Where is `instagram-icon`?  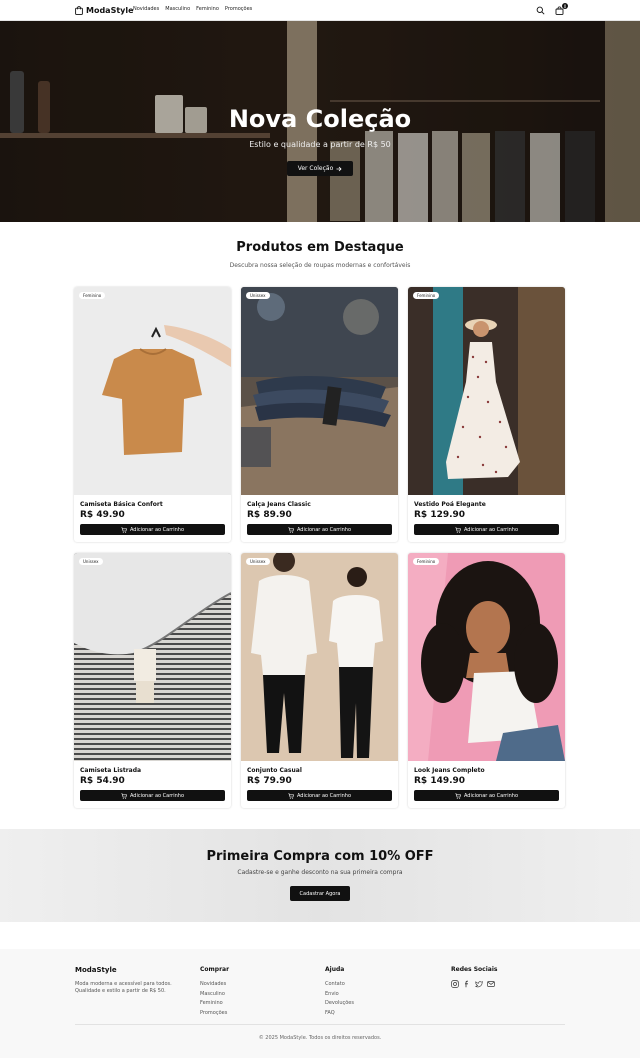 instagram-icon is located at coordinates (455, 984).